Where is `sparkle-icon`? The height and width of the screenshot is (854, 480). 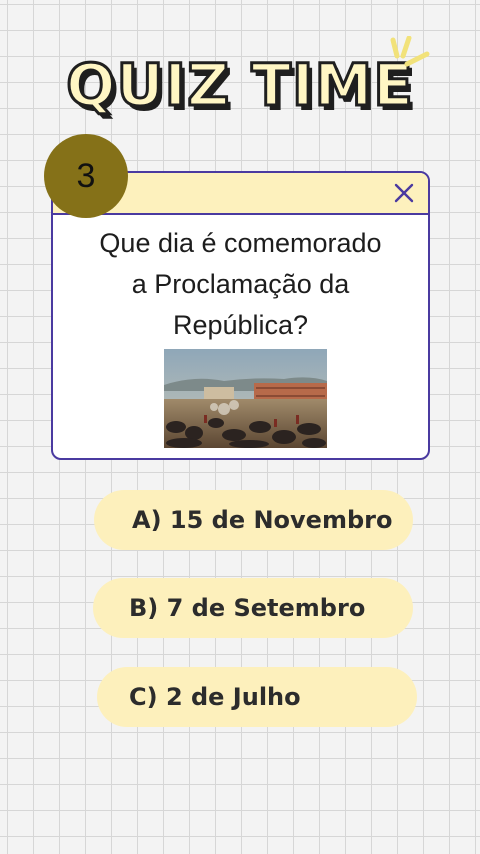
sparkle-icon is located at coordinates (410, 51).